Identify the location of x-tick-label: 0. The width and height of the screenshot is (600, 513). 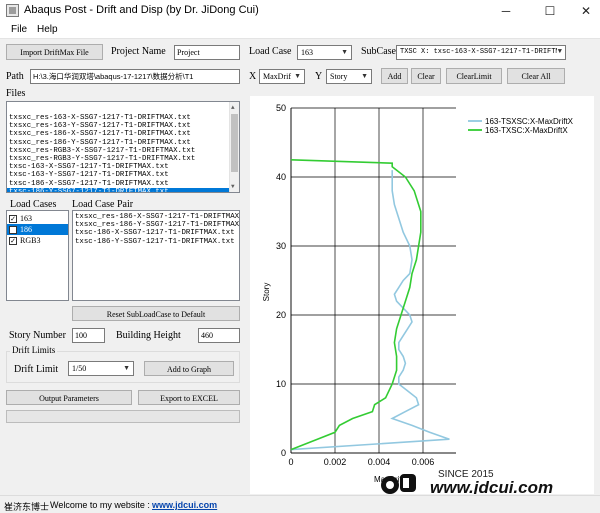
(290, 462).